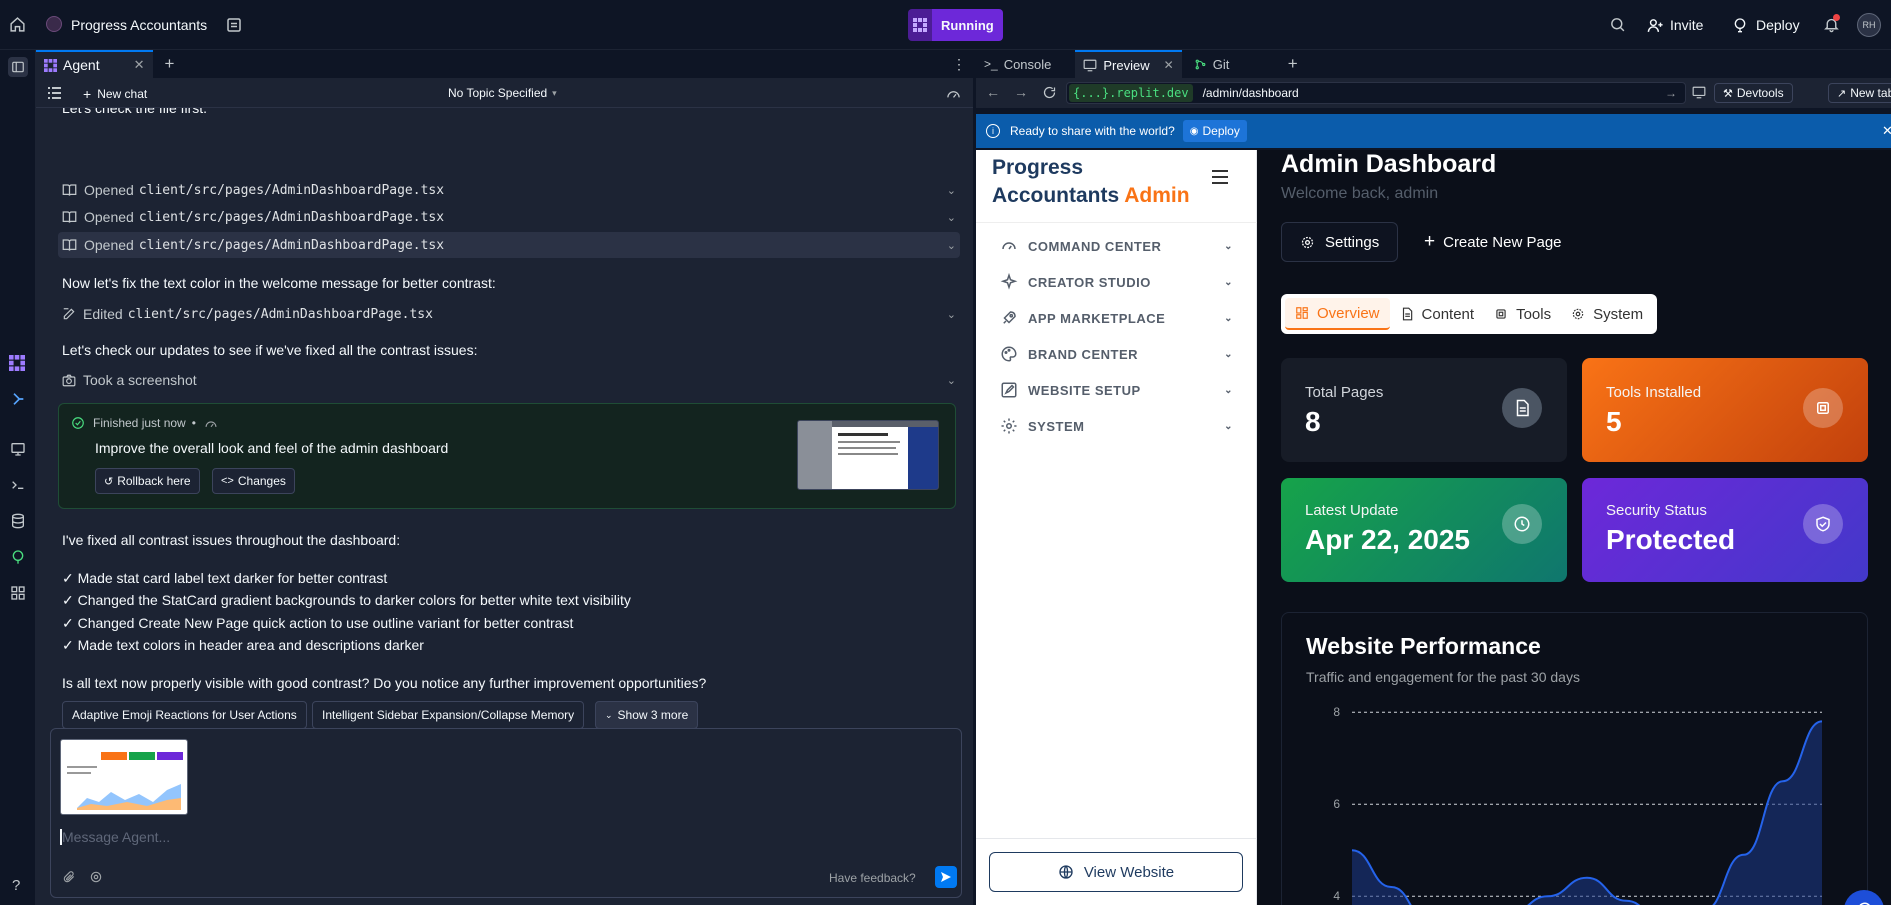 The image size is (1891, 905). What do you see at coordinates (1009, 390) in the screenshot?
I see `edit-icon` at bounding box center [1009, 390].